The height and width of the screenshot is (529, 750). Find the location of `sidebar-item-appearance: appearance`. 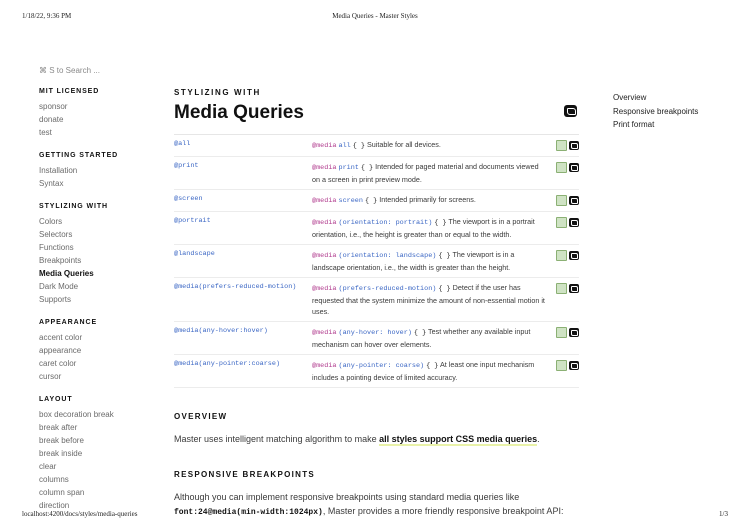

sidebar-item-appearance: appearance is located at coordinates (94, 350).